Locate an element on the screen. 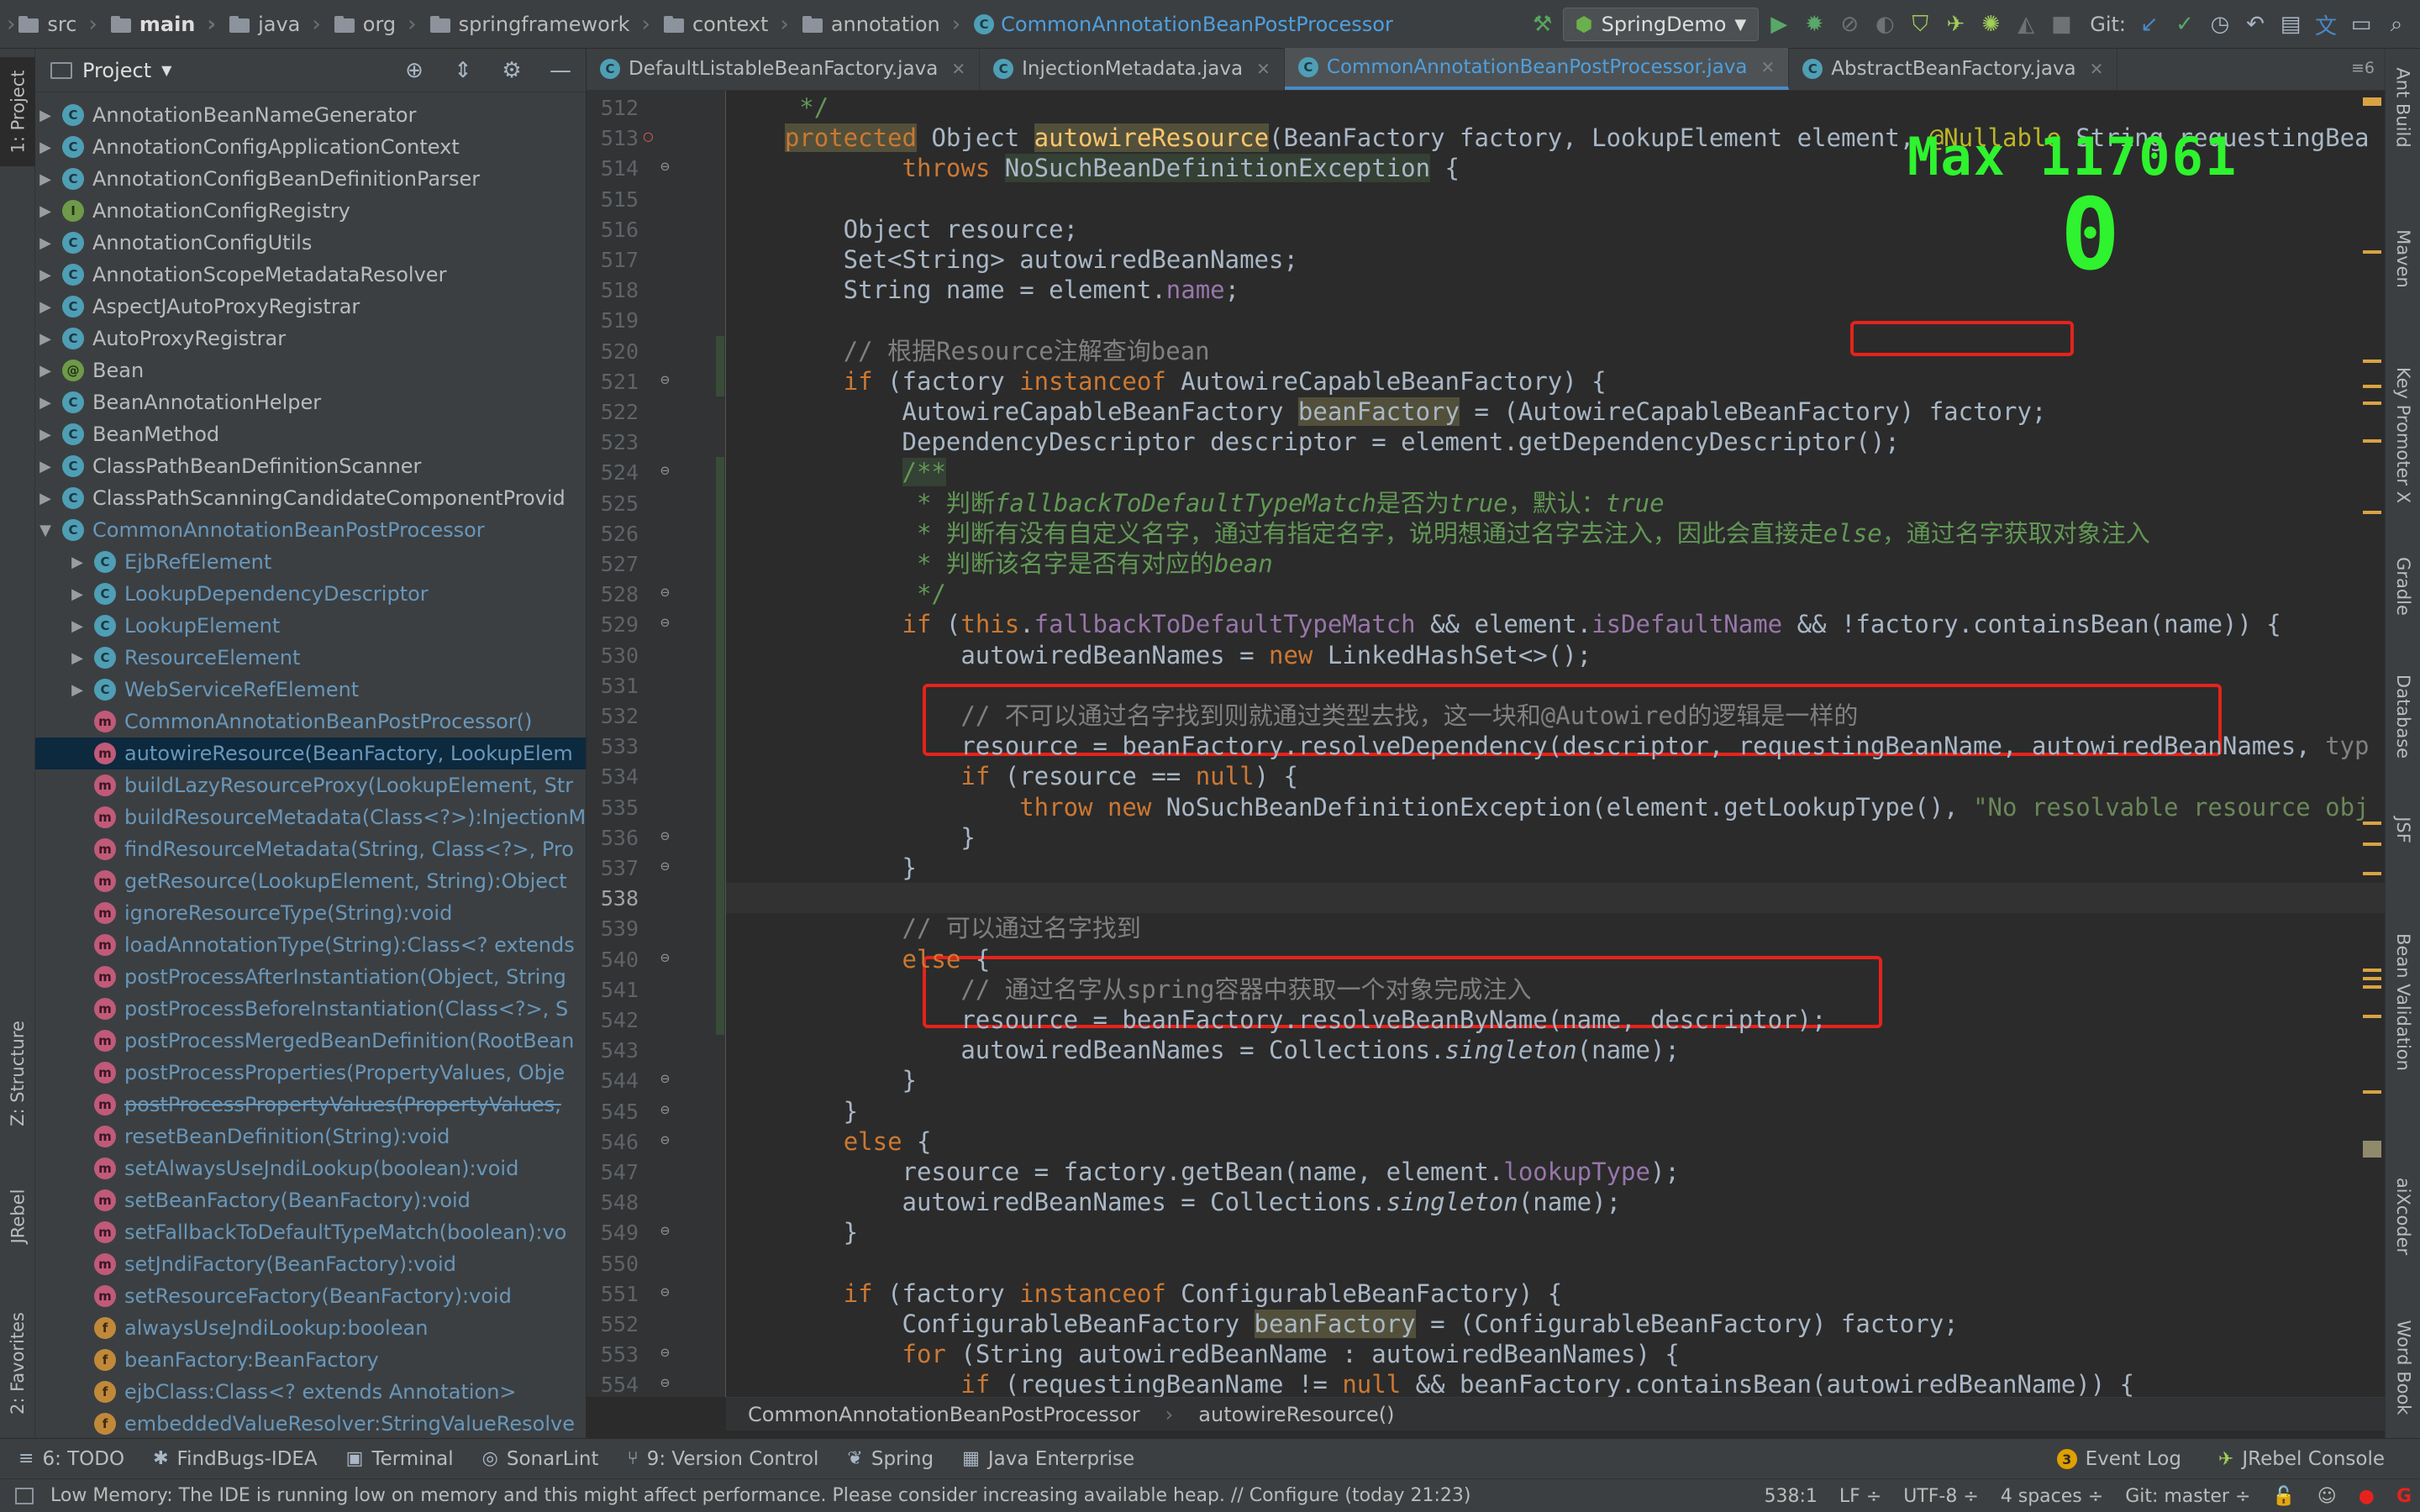  google-icon: G is located at coordinates (2404, 1496).